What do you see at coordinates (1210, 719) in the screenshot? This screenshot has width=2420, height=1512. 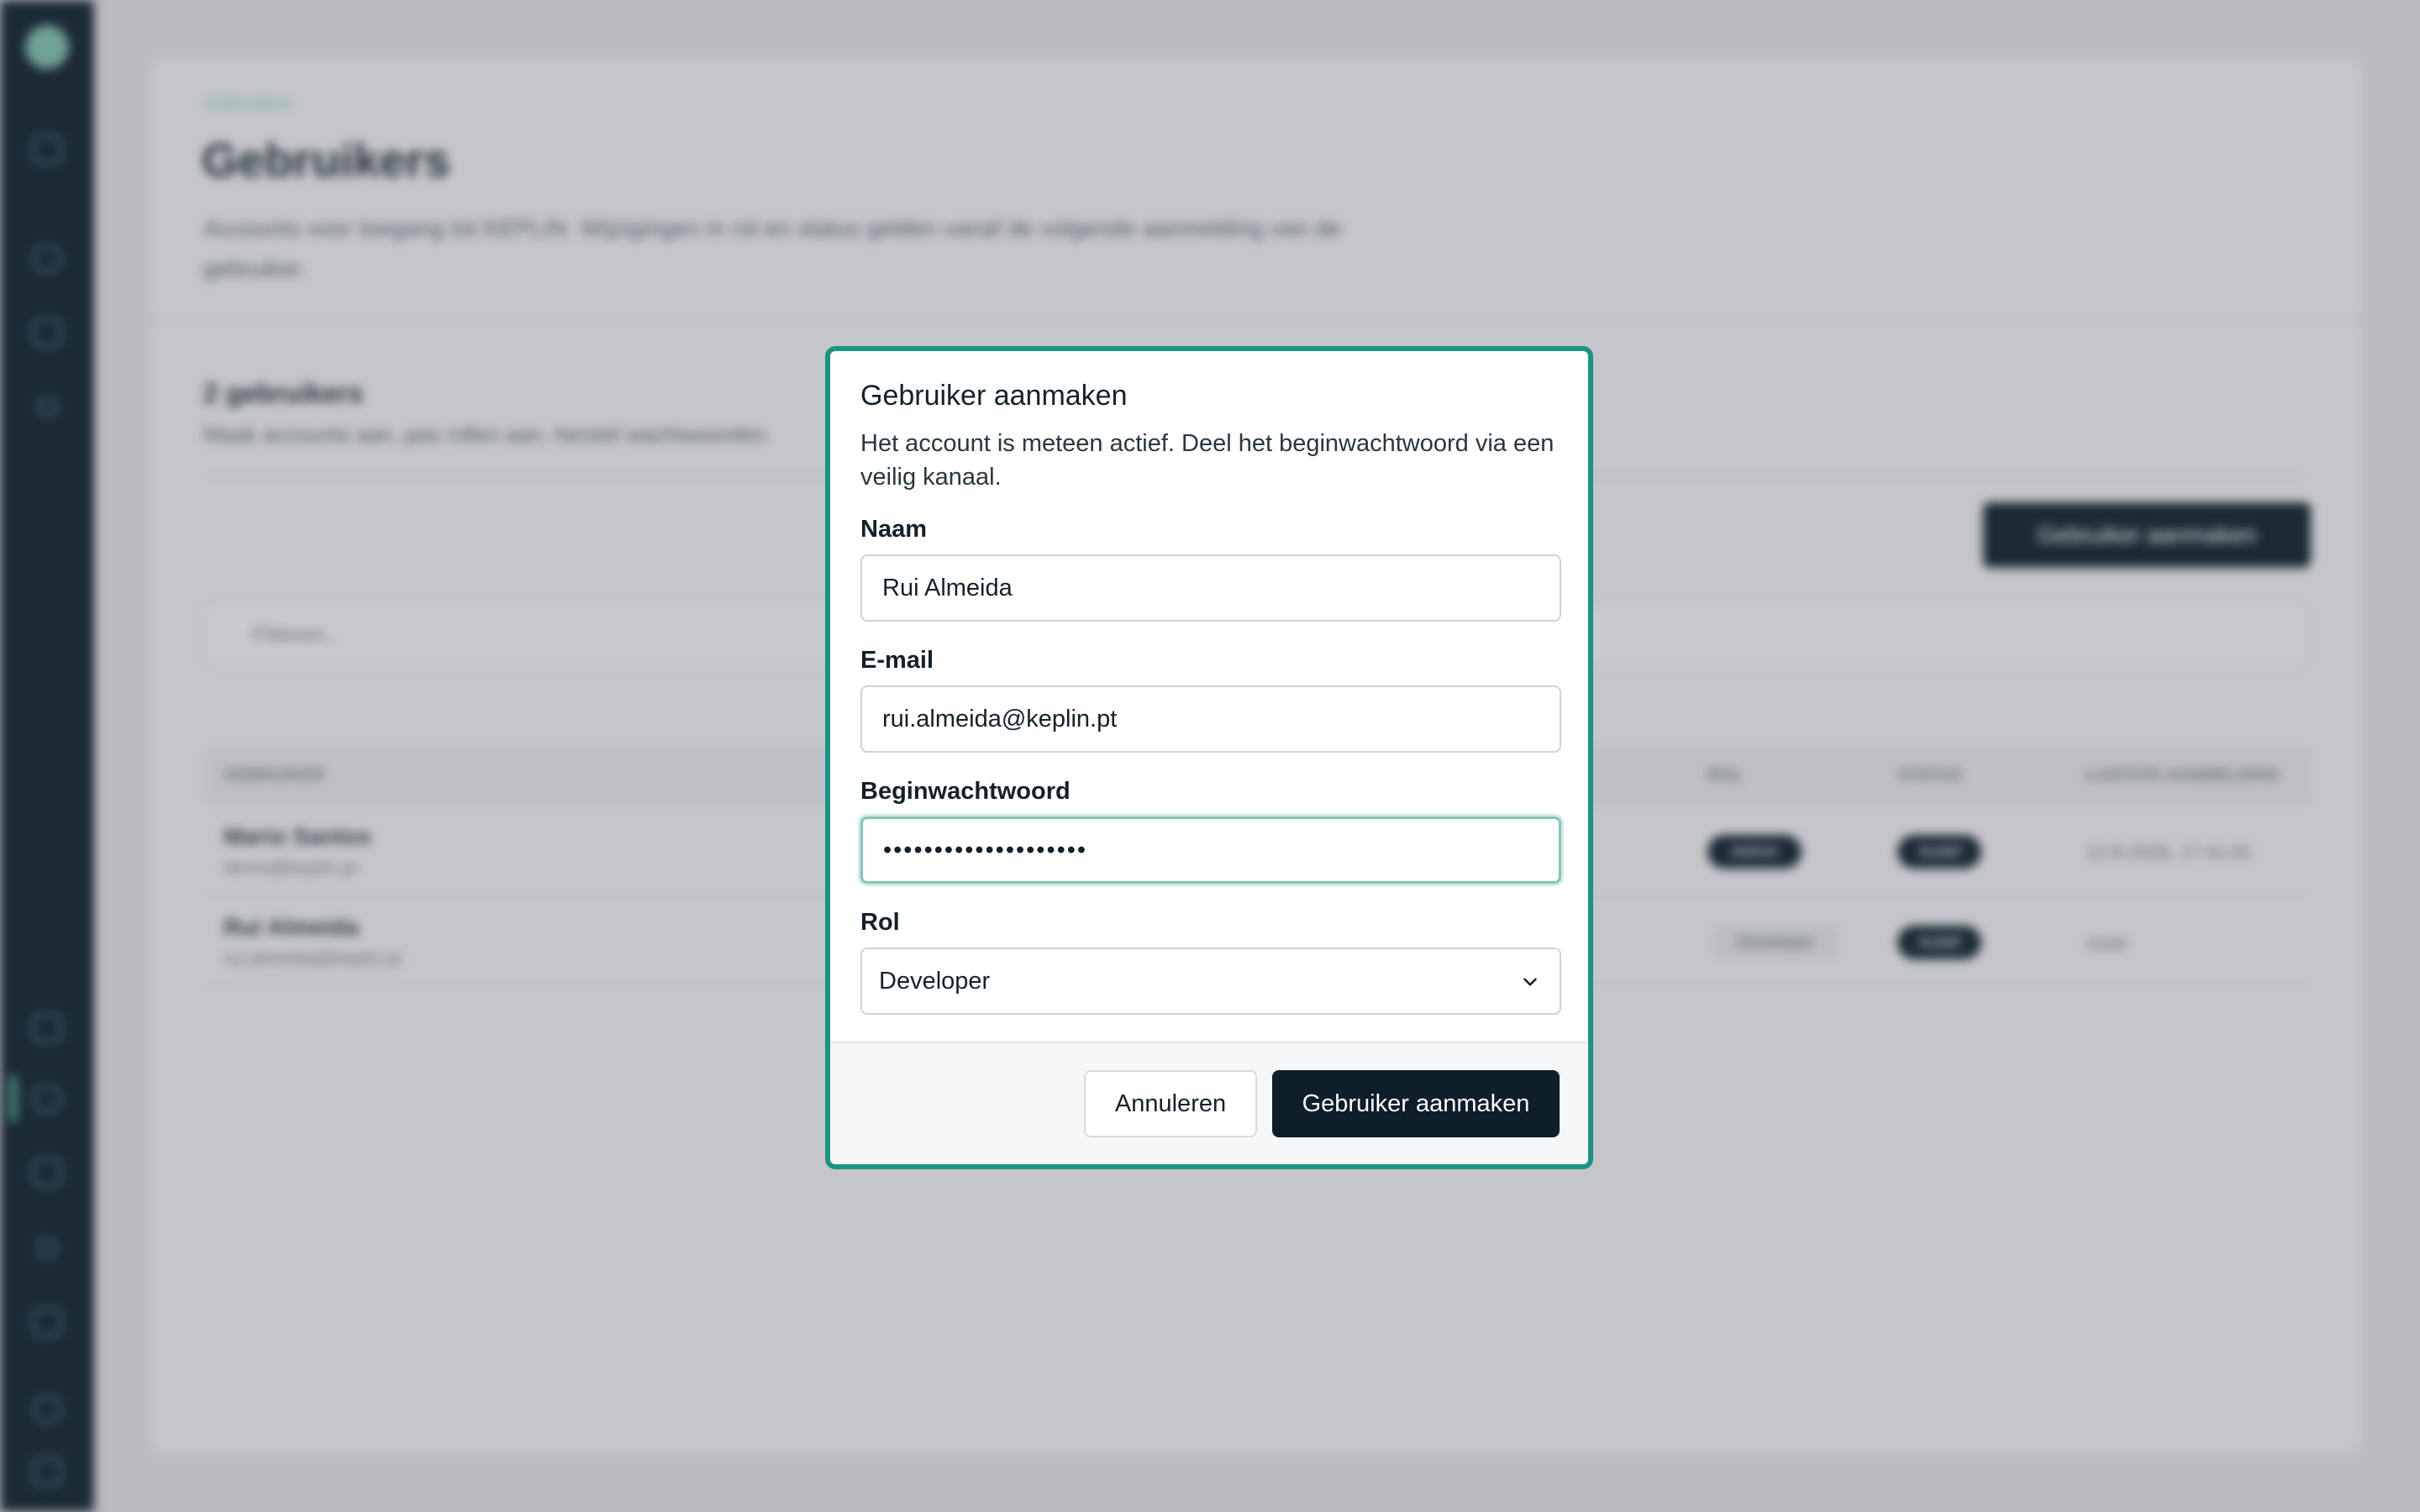 I see `email-input` at bounding box center [1210, 719].